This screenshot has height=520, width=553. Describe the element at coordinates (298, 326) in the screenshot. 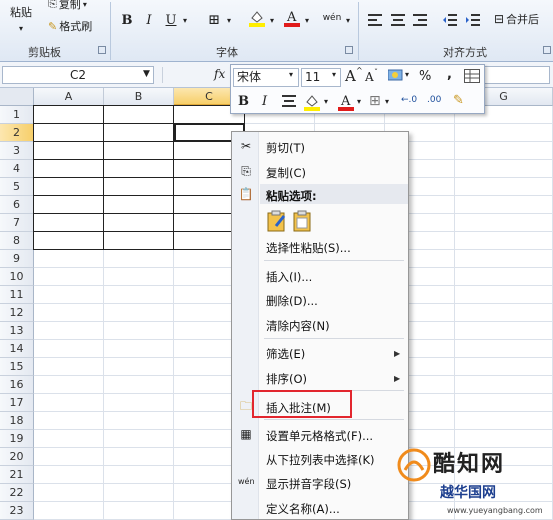

I see `menu-item-clear-contents: 清除内容(N)` at that location.